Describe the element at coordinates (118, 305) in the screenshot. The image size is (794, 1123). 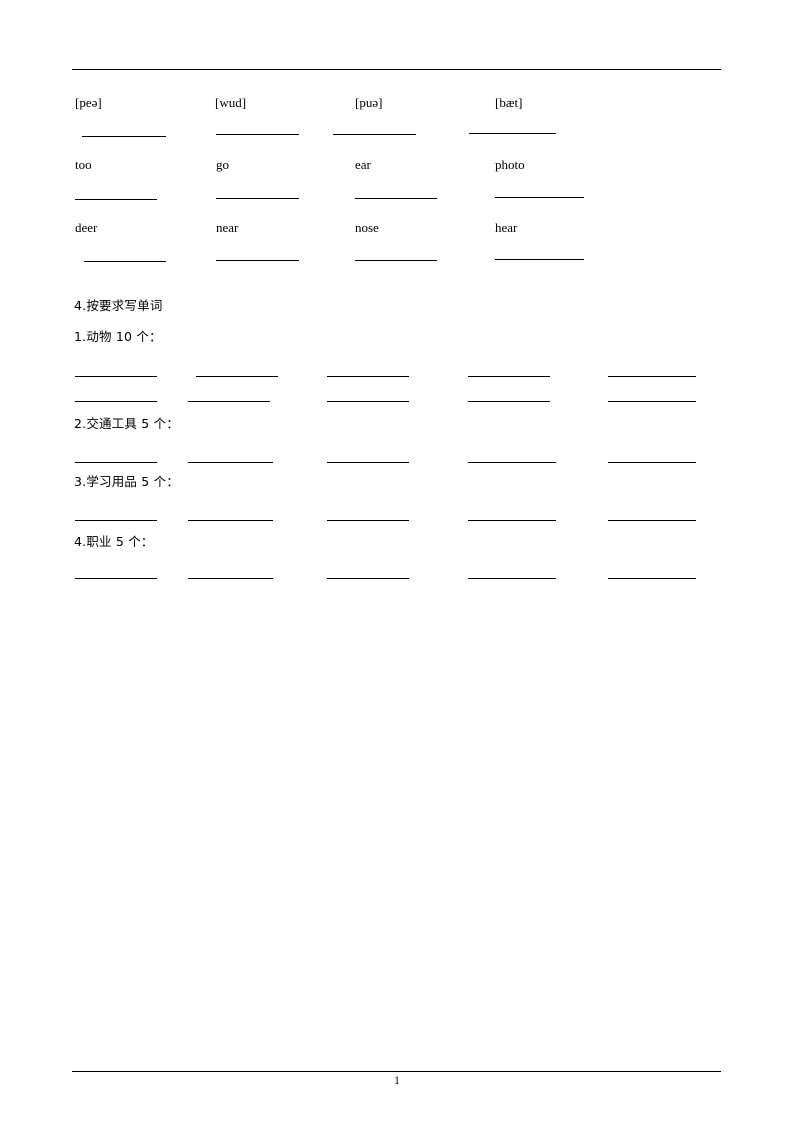
I see `writing-exercise-title: 4.按要求写单词` at that location.